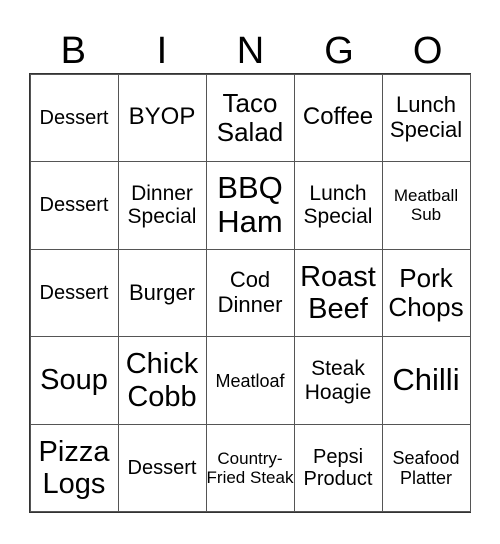 The height and width of the screenshot is (544, 500). Describe the element at coordinates (162, 293) in the screenshot. I see `bingo-cell: Burger` at that location.